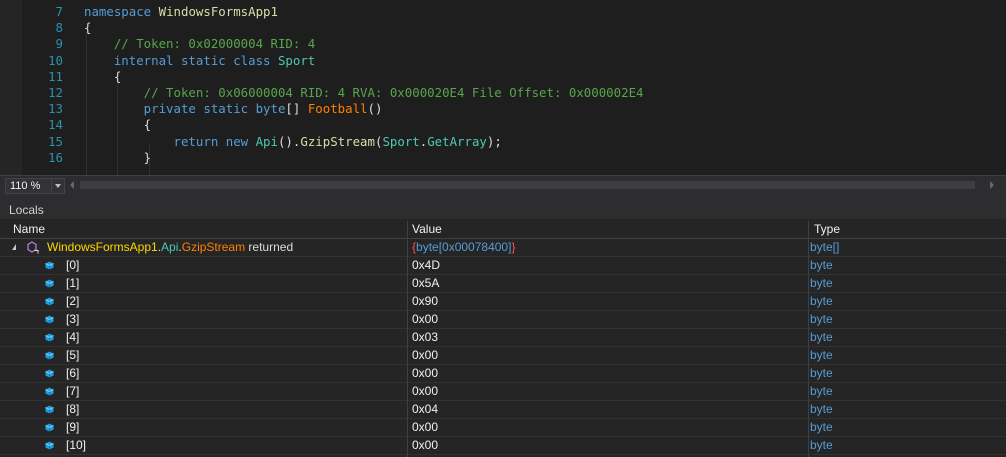 The image size is (1006, 457). I want to click on table-row: [6] 0x00 byte, so click(503, 374).